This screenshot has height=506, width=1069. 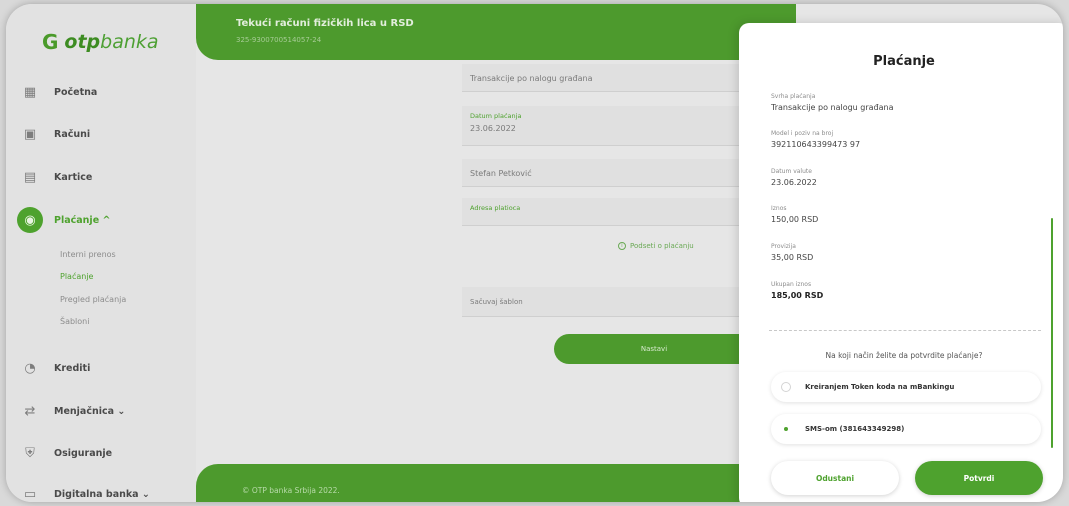 What do you see at coordinates (905, 330) in the screenshot?
I see `divider` at bounding box center [905, 330].